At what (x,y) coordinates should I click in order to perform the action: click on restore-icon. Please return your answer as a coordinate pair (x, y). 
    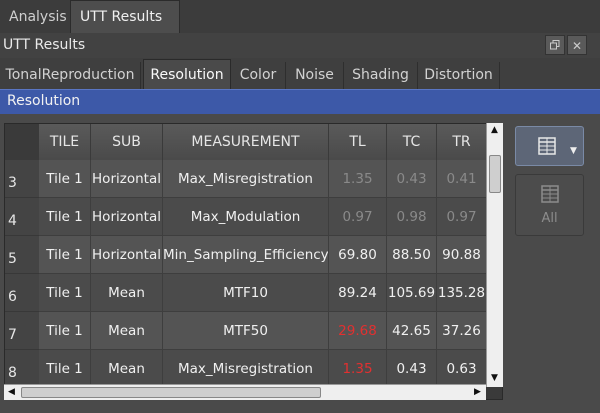
    Looking at the image, I should click on (555, 45).